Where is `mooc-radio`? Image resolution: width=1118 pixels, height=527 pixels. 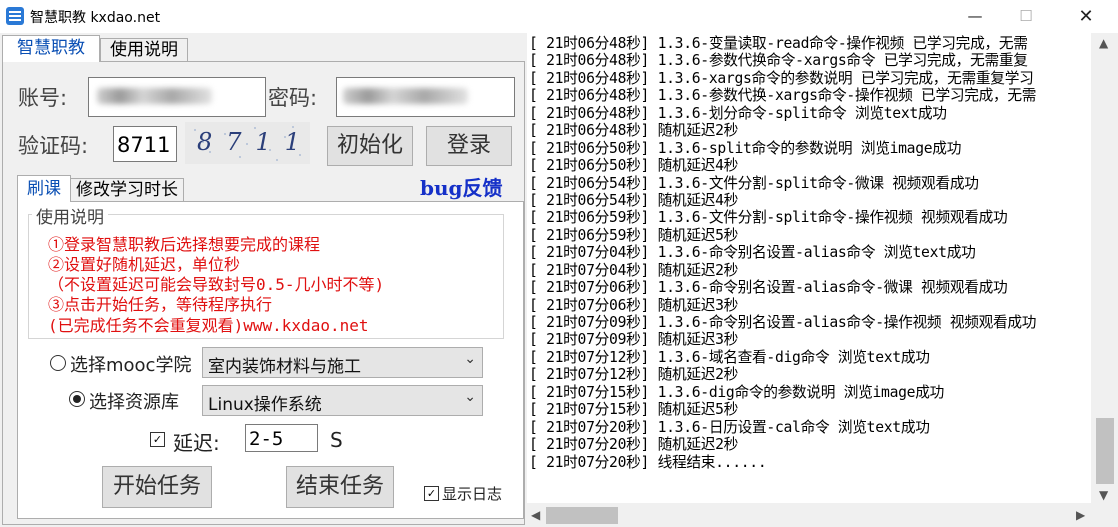
mooc-radio is located at coordinates (58, 363).